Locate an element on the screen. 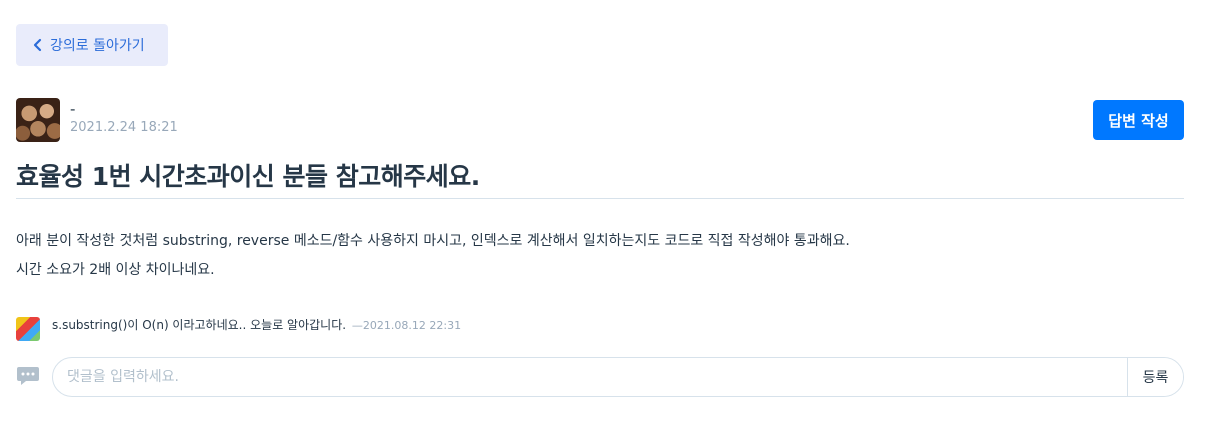  write-answer-button: 답변 작성 is located at coordinates (1138, 120).